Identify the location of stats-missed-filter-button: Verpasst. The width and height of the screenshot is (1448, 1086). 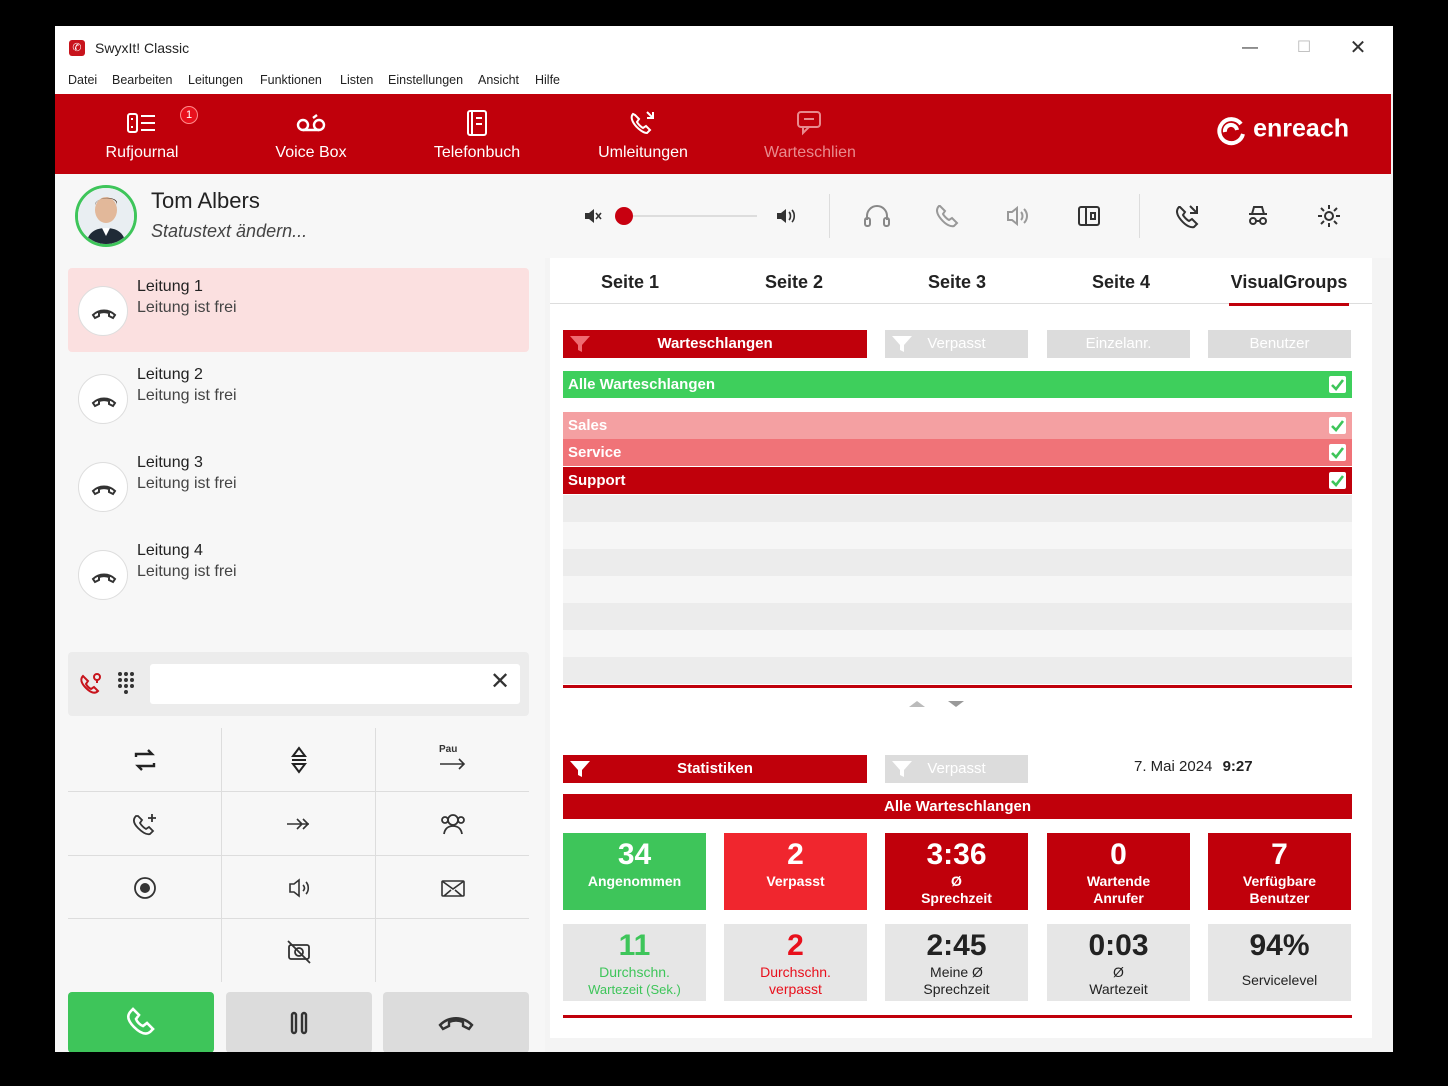
(956, 769).